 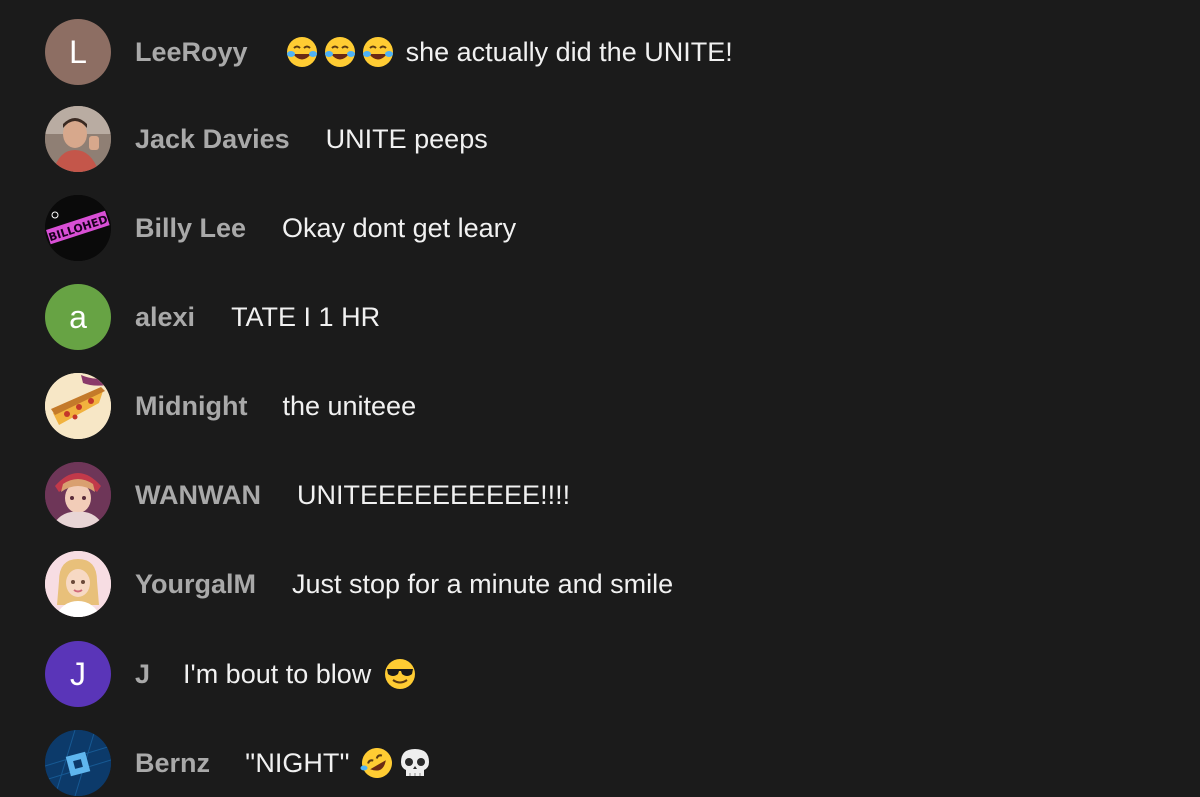 I want to click on avatar-logo: BILLOHED, so click(x=78, y=228).